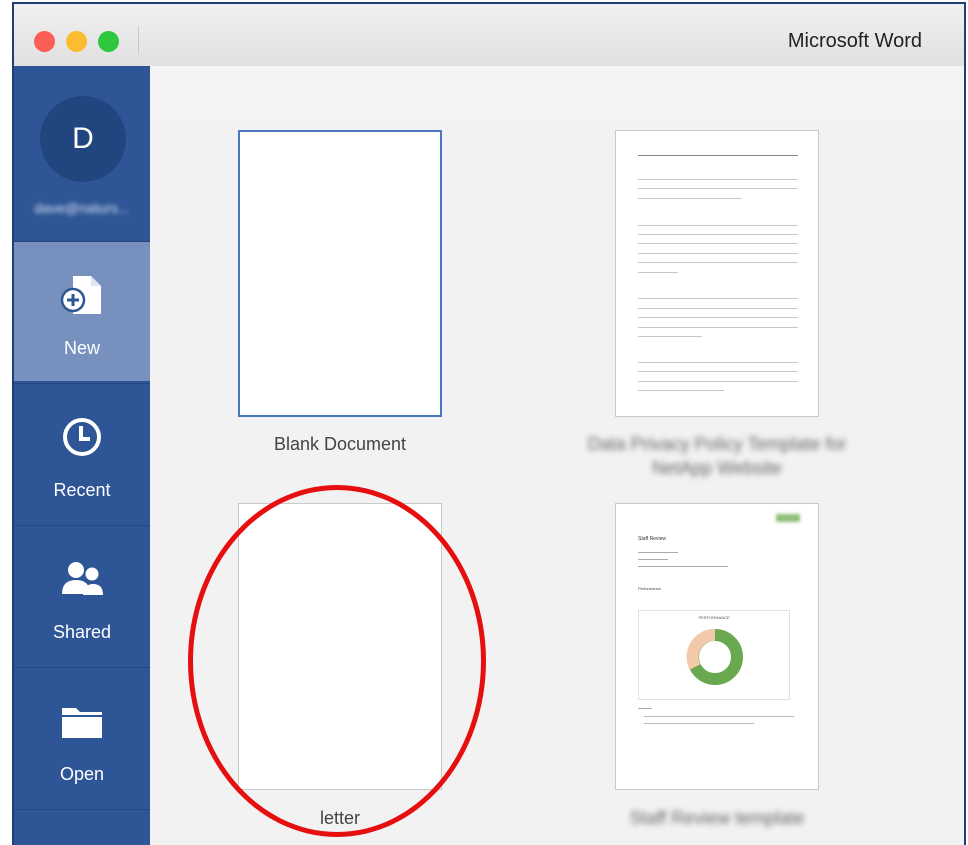 The height and width of the screenshot is (845, 968). I want to click on preview-chart-title: PERFORMANCE, so click(714, 617).